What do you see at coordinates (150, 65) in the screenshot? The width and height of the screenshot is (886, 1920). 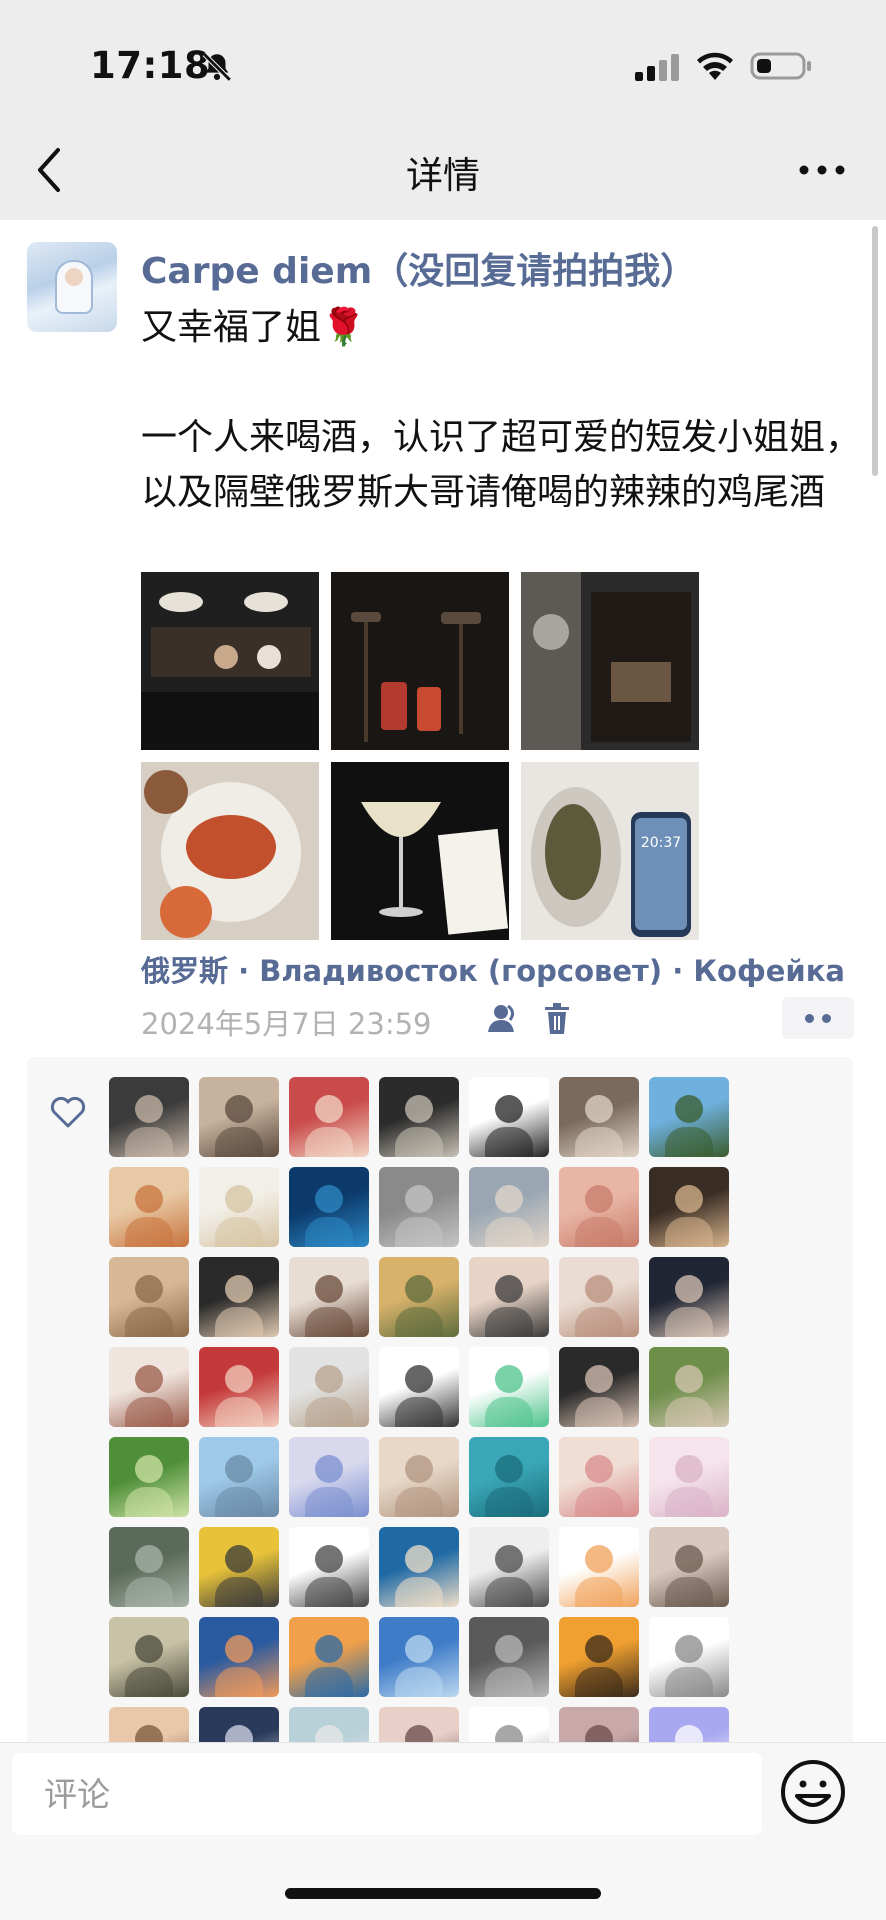 I see `status-time: 17:18` at bounding box center [150, 65].